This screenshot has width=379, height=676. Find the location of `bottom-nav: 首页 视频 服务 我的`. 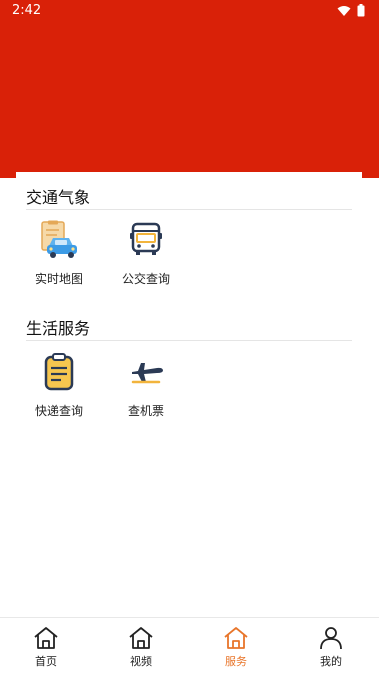

bottom-nav: 首页 视频 服务 我的 is located at coordinates (189, 646).